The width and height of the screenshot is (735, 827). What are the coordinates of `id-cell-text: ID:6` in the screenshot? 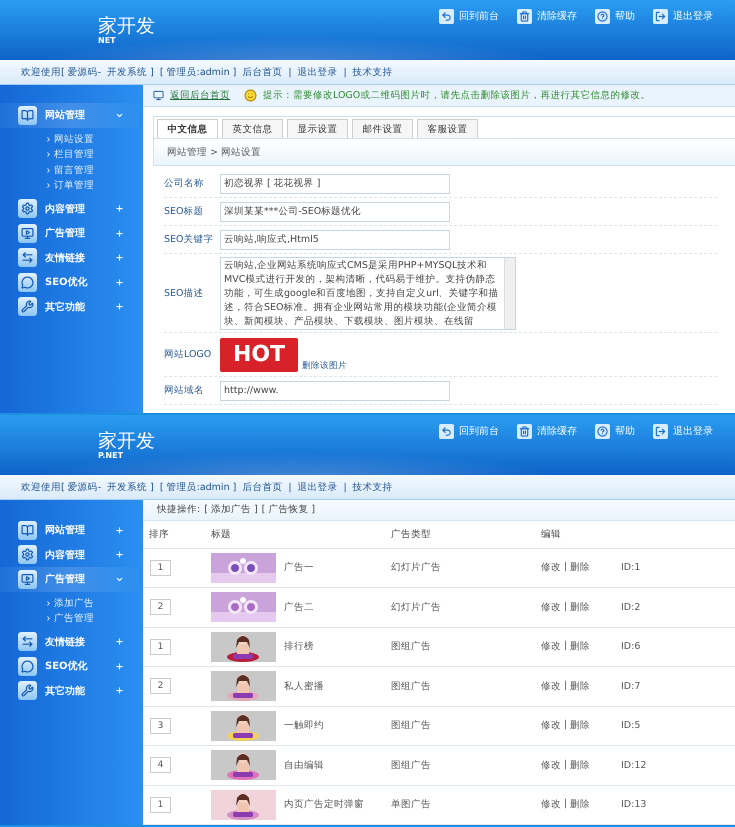 It's located at (631, 646).